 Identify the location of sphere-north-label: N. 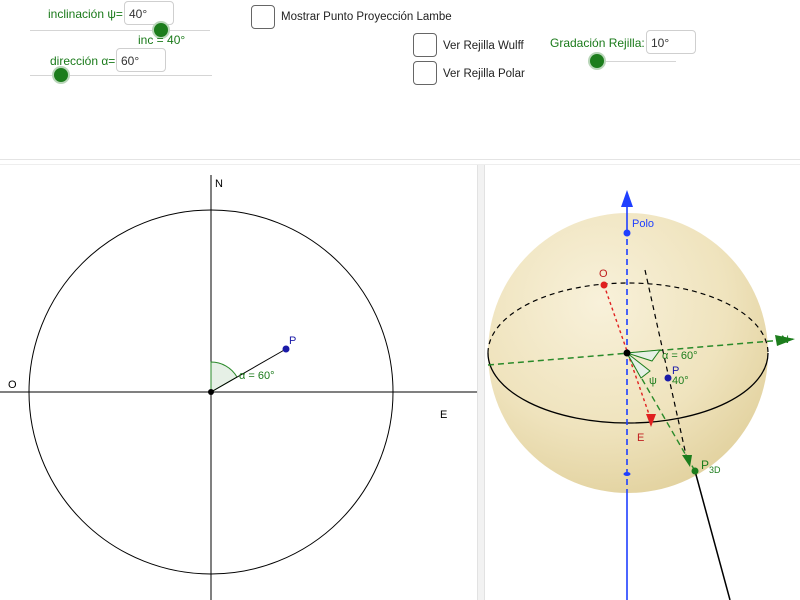
(785, 340).